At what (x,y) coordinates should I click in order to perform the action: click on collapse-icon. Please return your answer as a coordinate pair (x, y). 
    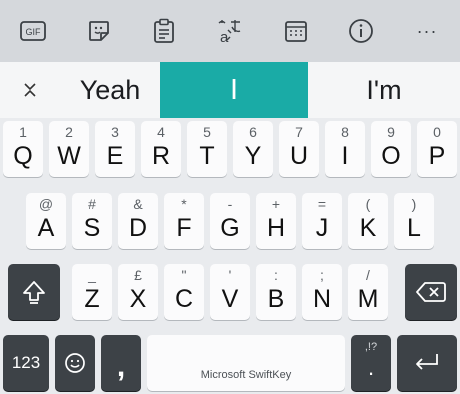
    Looking at the image, I should click on (30, 90).